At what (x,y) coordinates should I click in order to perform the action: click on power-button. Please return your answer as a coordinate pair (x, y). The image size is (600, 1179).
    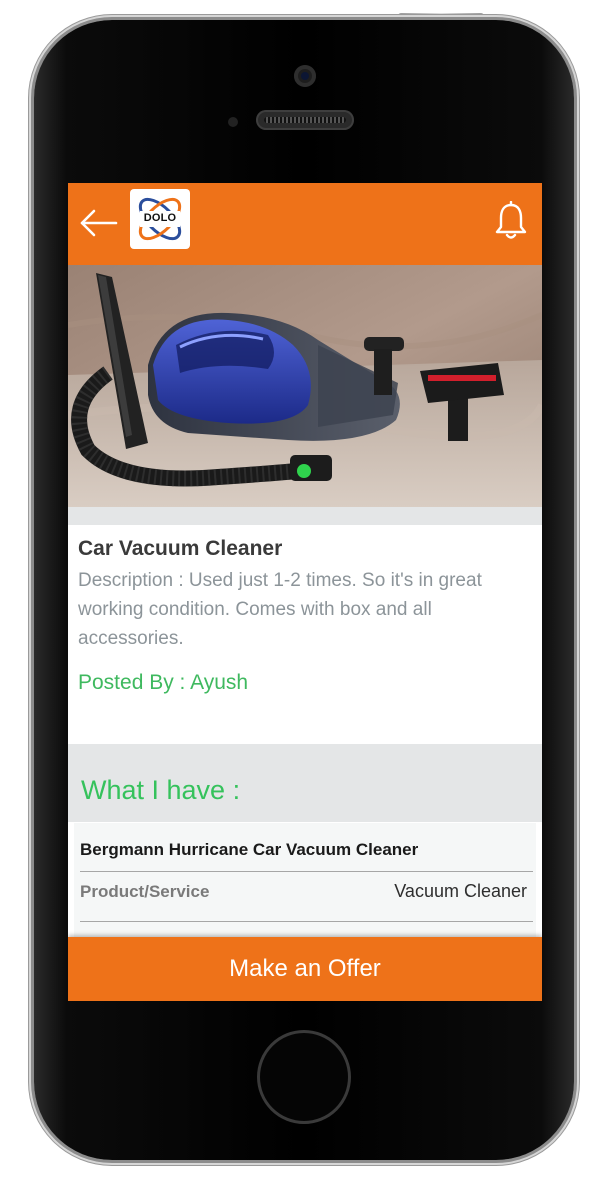
    Looking at the image, I should click on (441, 16).